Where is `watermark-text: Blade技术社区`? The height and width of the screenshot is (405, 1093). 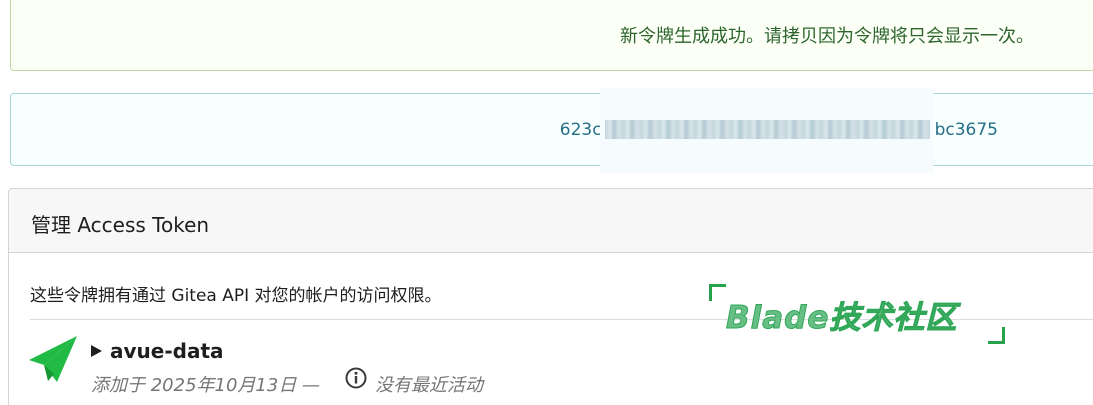 watermark-text: Blade技术社区 is located at coordinates (841, 318).